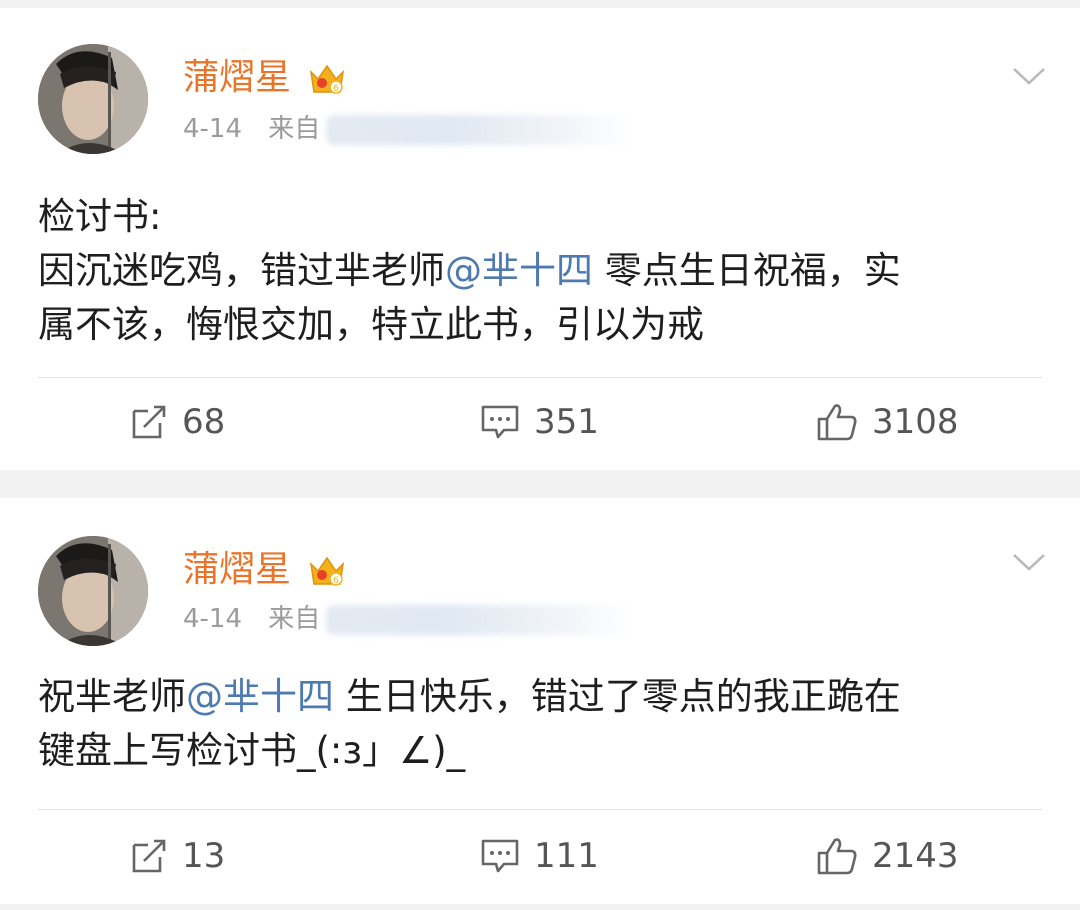 This screenshot has width=1080, height=910. What do you see at coordinates (538, 217) in the screenshot?
I see `post-text-line: 检讨书:` at bounding box center [538, 217].